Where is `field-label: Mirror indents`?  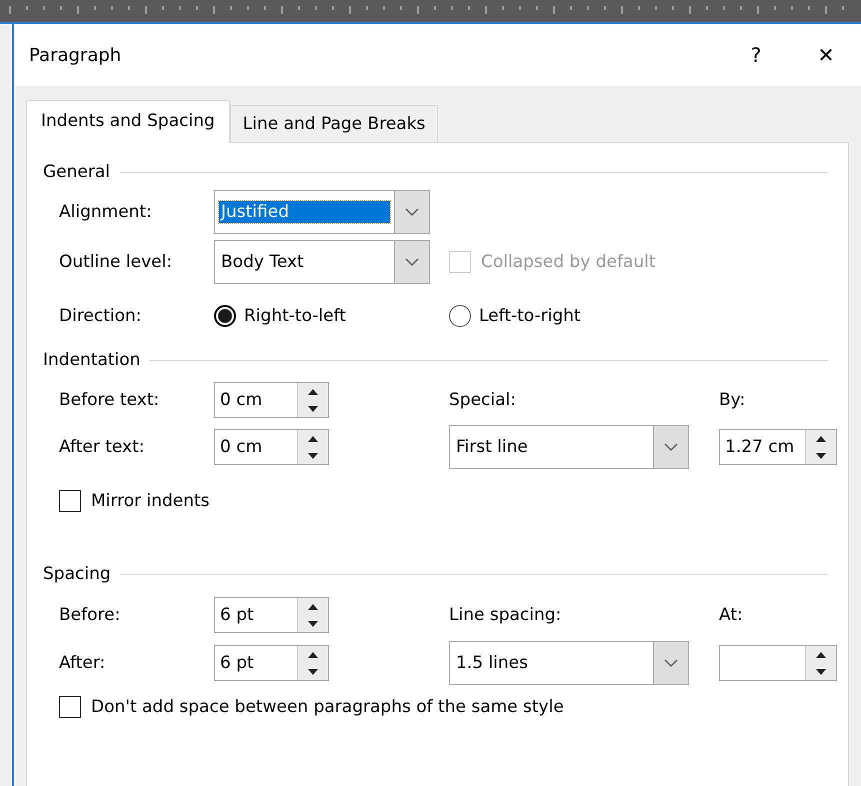
field-label: Mirror indents is located at coordinates (150, 501).